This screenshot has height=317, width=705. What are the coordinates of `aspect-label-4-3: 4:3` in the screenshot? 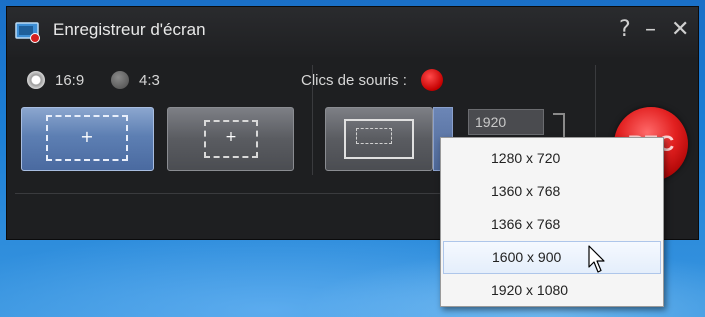 It's located at (149, 80).